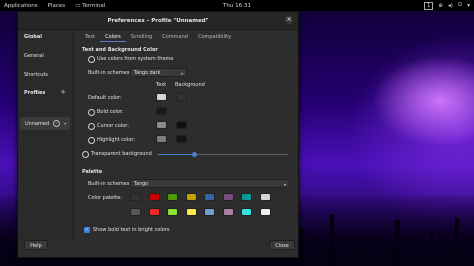  What do you see at coordinates (141, 184) in the screenshot?
I see `palette-schemes-value: Tango` at bounding box center [141, 184].